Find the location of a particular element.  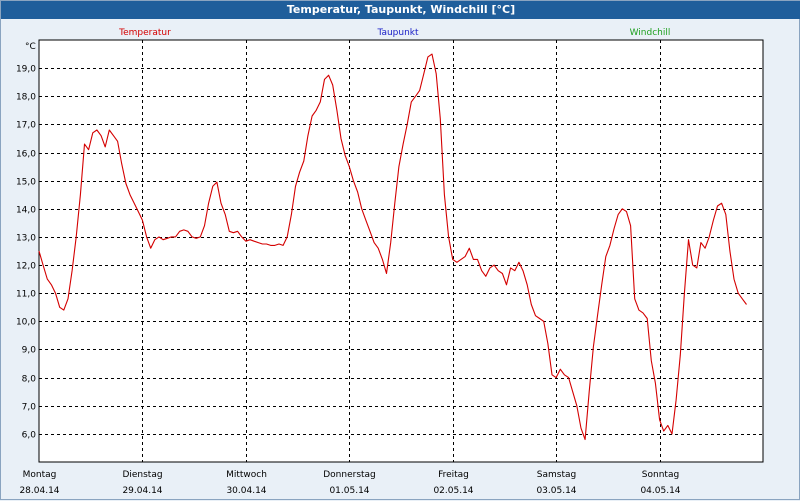

x-tick-date: 29.04.14 is located at coordinates (142, 491).